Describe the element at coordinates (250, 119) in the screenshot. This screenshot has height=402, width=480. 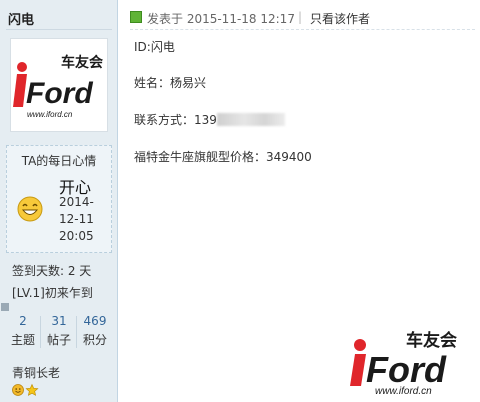
I see `blurred-phone-number` at that location.